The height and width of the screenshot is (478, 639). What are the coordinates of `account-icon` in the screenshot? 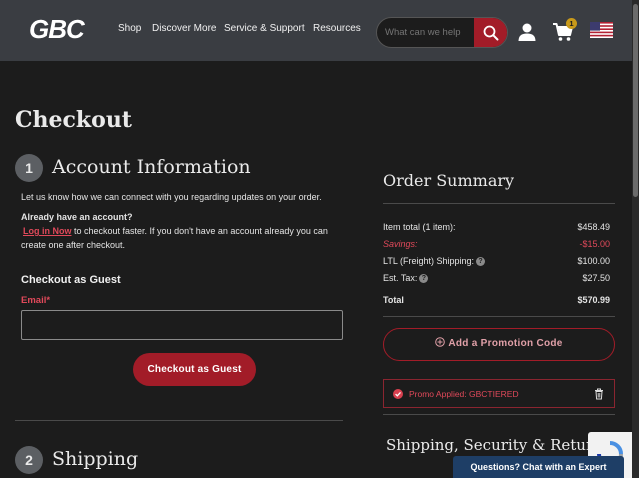 It's located at (527, 32).